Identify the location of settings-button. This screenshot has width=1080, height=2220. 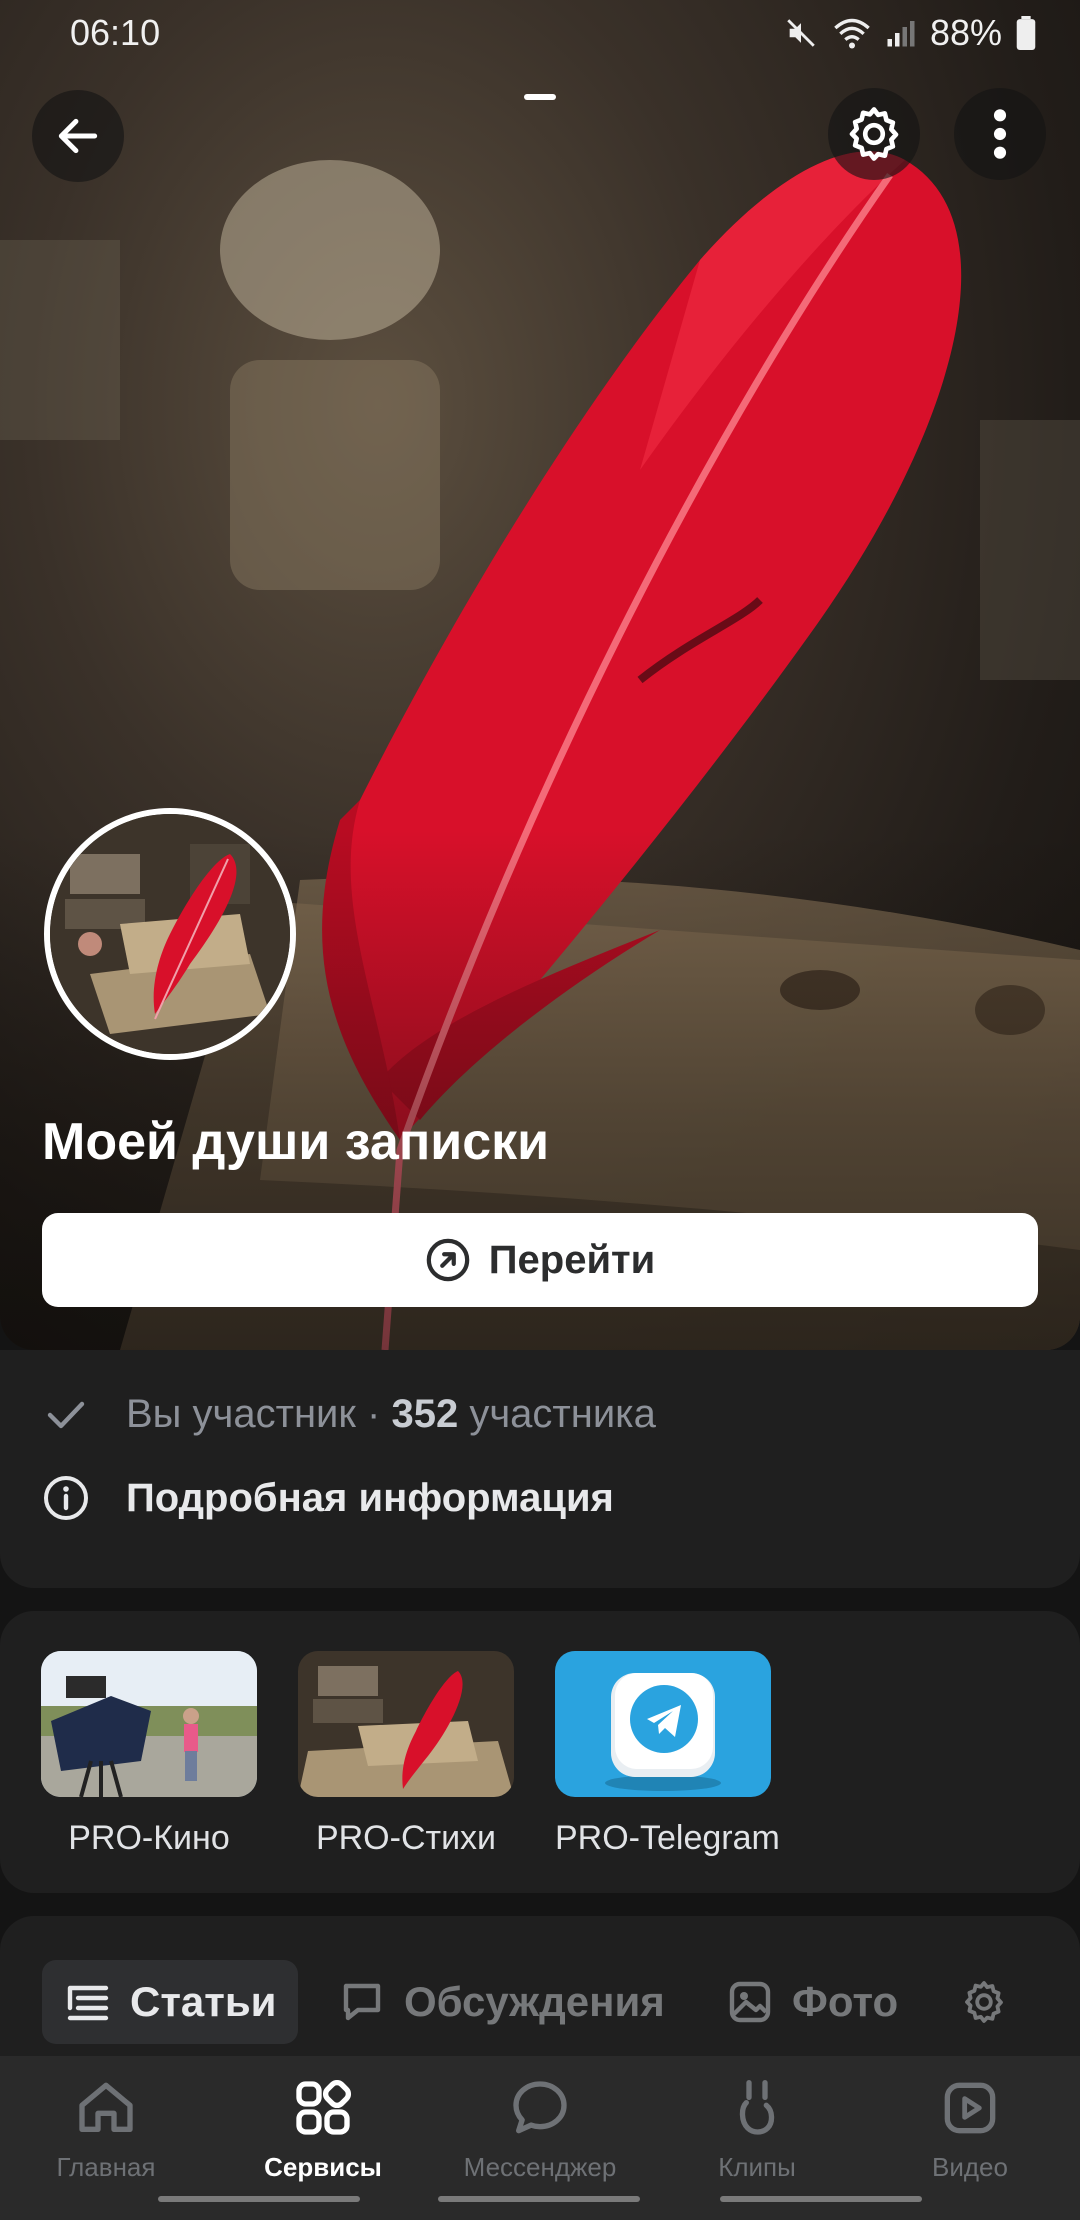
(874, 134).